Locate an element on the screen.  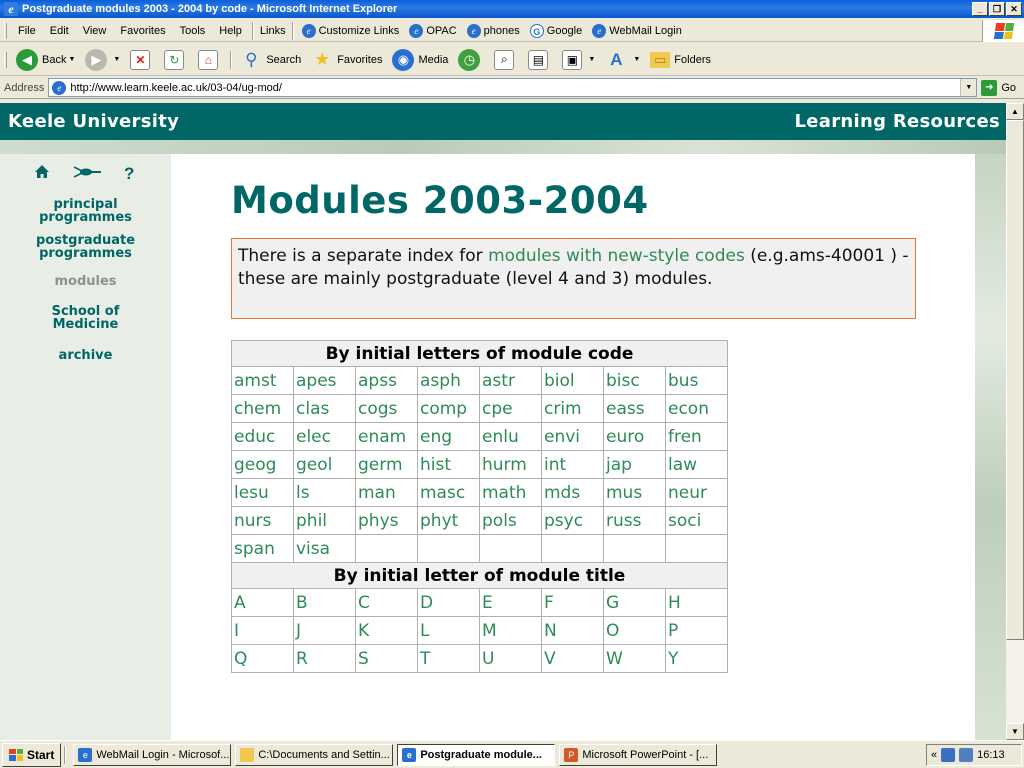
code-link-crim: crim is located at coordinates (572, 408).